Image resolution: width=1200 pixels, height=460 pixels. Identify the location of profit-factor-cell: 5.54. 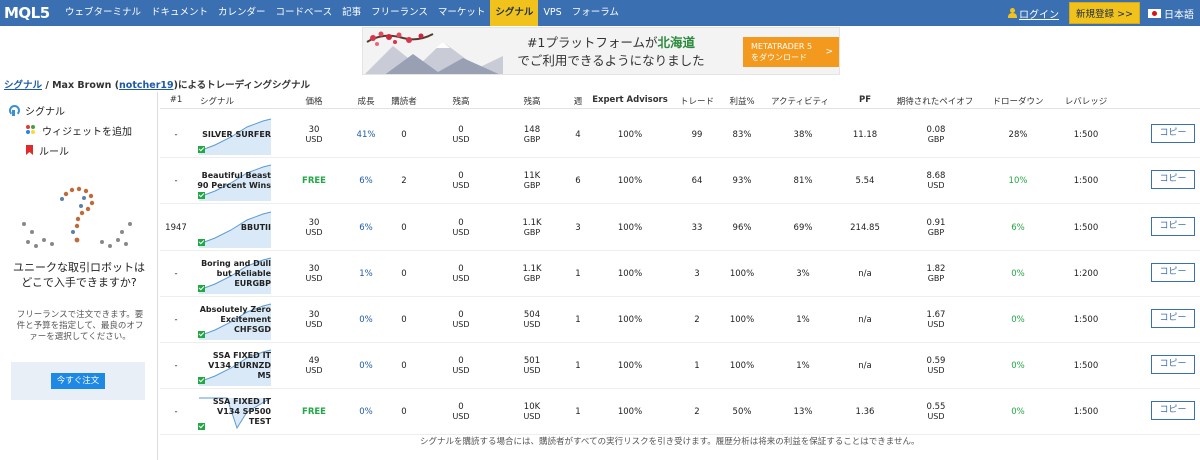
(865, 180).